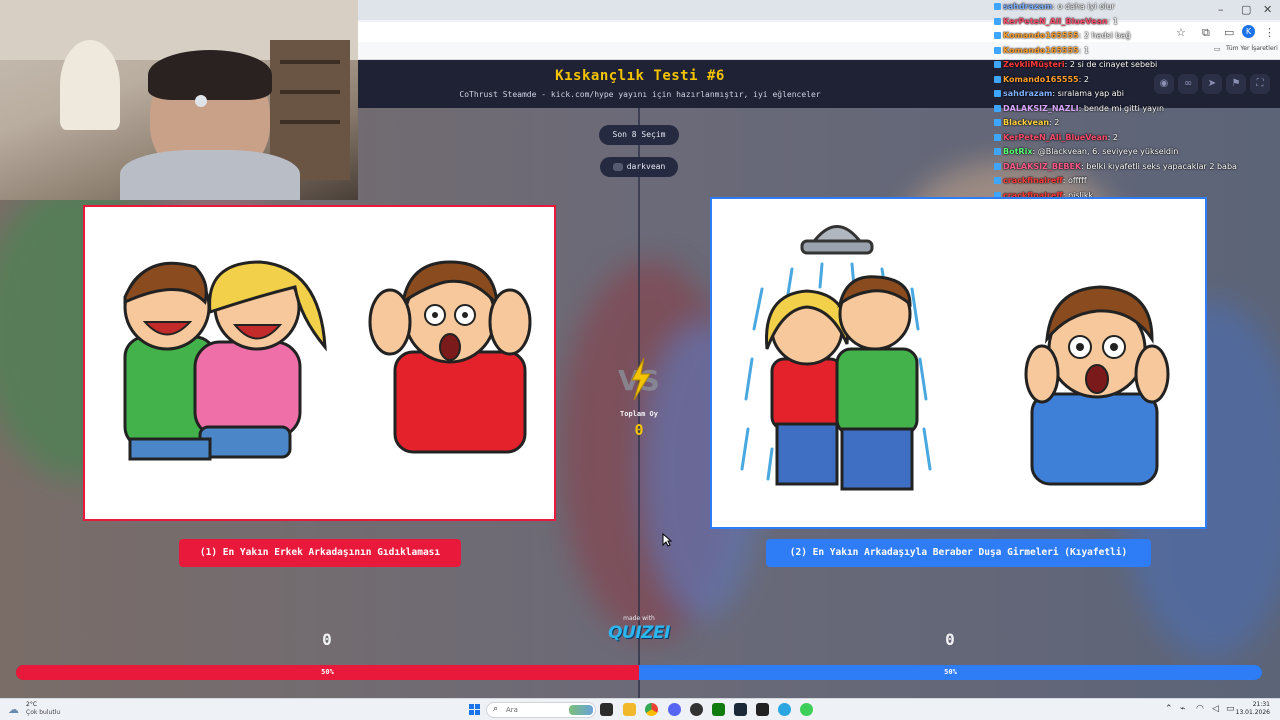 Image resolution: width=1280 pixels, height=720 pixels. What do you see at coordinates (1200, 709) in the screenshot?
I see `wifi-icon: ◠` at bounding box center [1200, 709].